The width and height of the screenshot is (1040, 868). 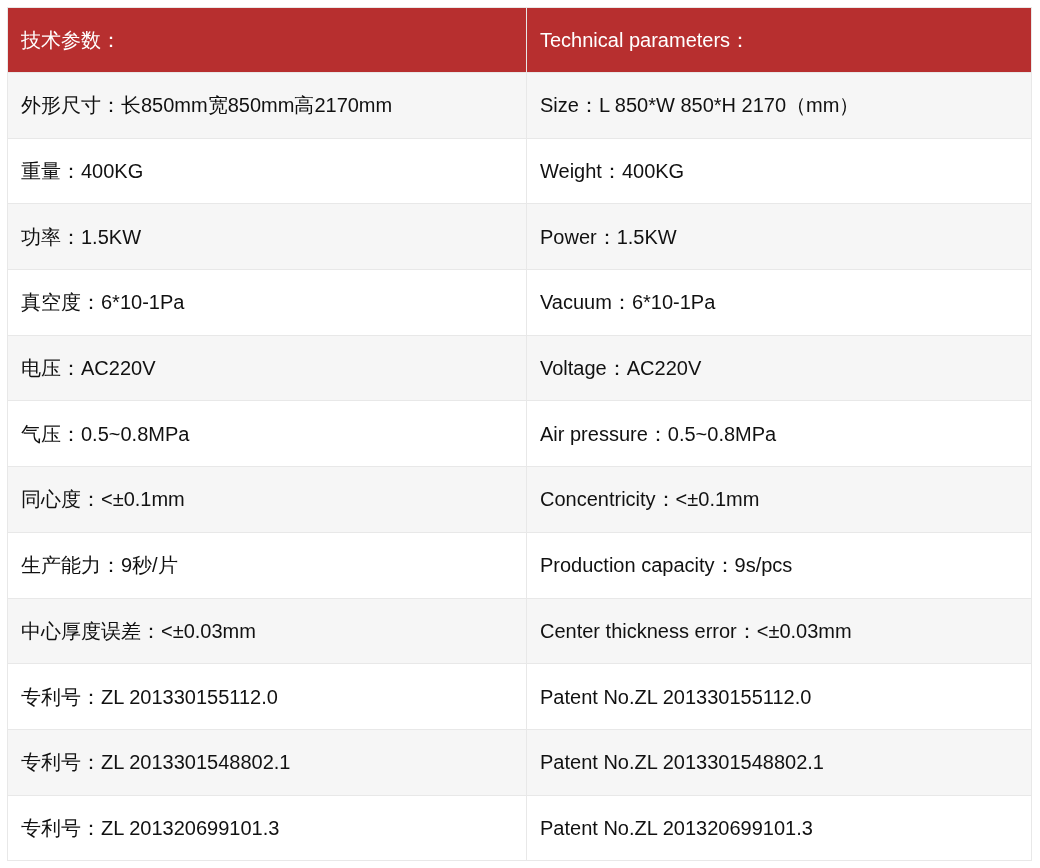 What do you see at coordinates (778, 762) in the screenshot?
I see `table-cell: Patent No.ZL 2013301548802.1` at bounding box center [778, 762].